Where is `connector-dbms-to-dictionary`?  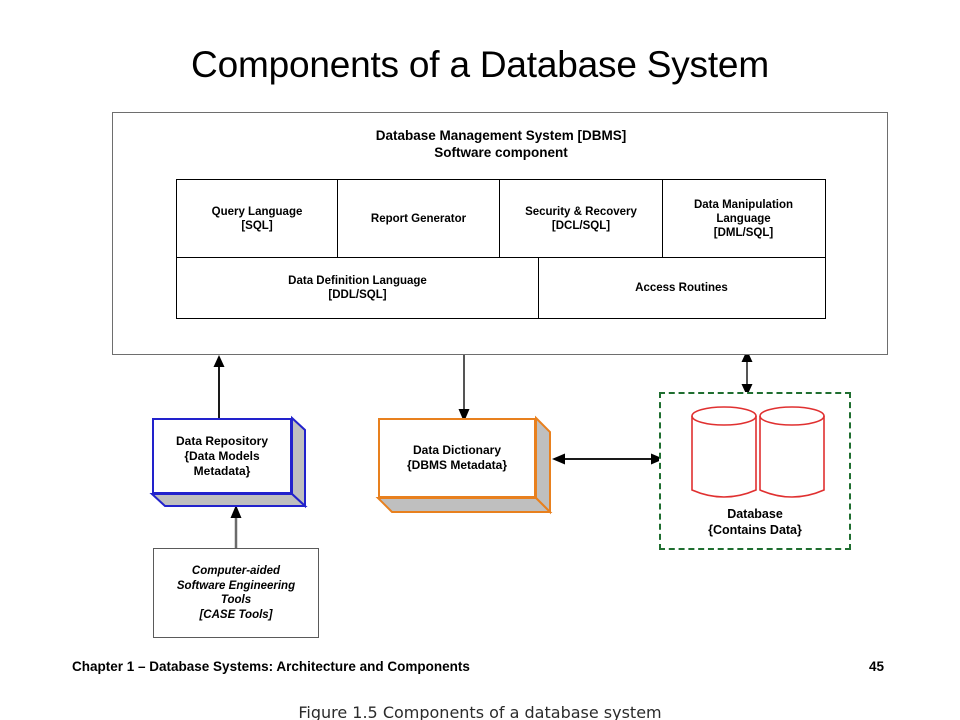 connector-dbms-to-dictionary is located at coordinates (464, 388).